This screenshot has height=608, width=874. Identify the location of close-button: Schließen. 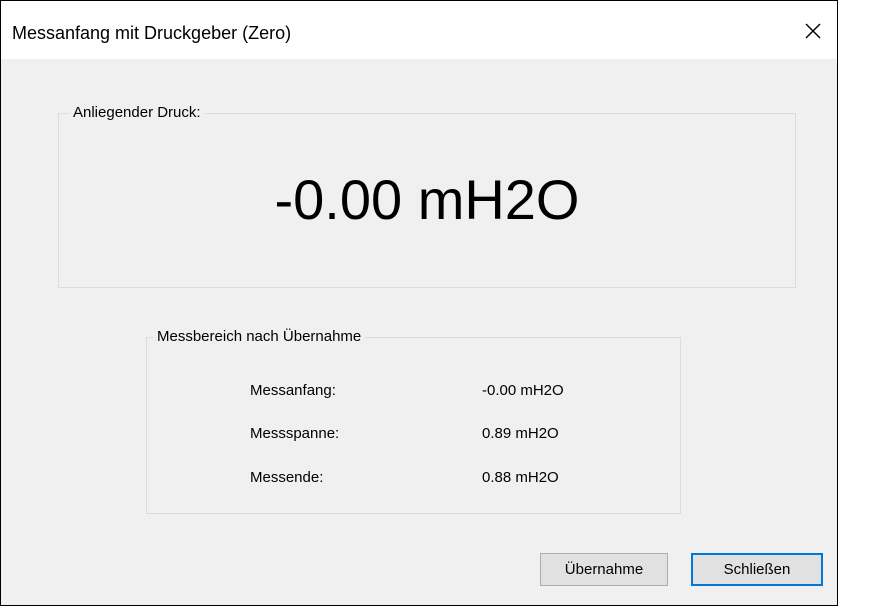
(757, 569).